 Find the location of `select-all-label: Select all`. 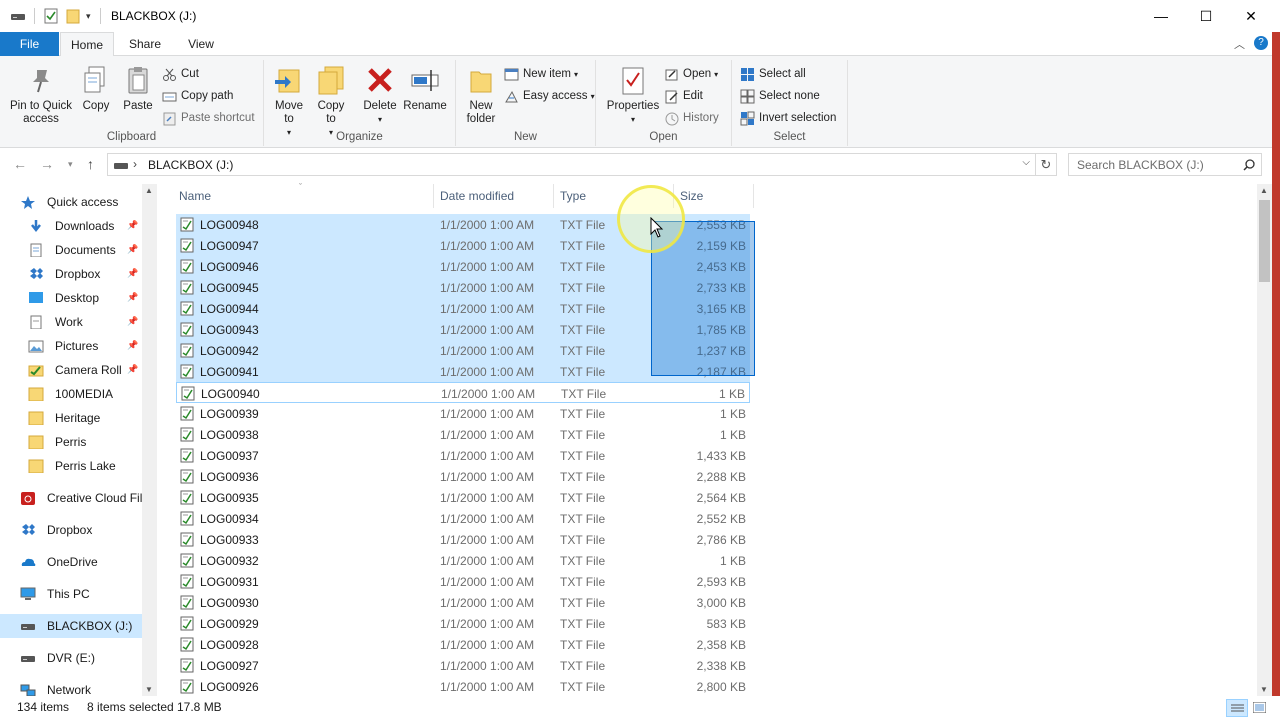

select-all-label: Select all is located at coordinates (782, 74).